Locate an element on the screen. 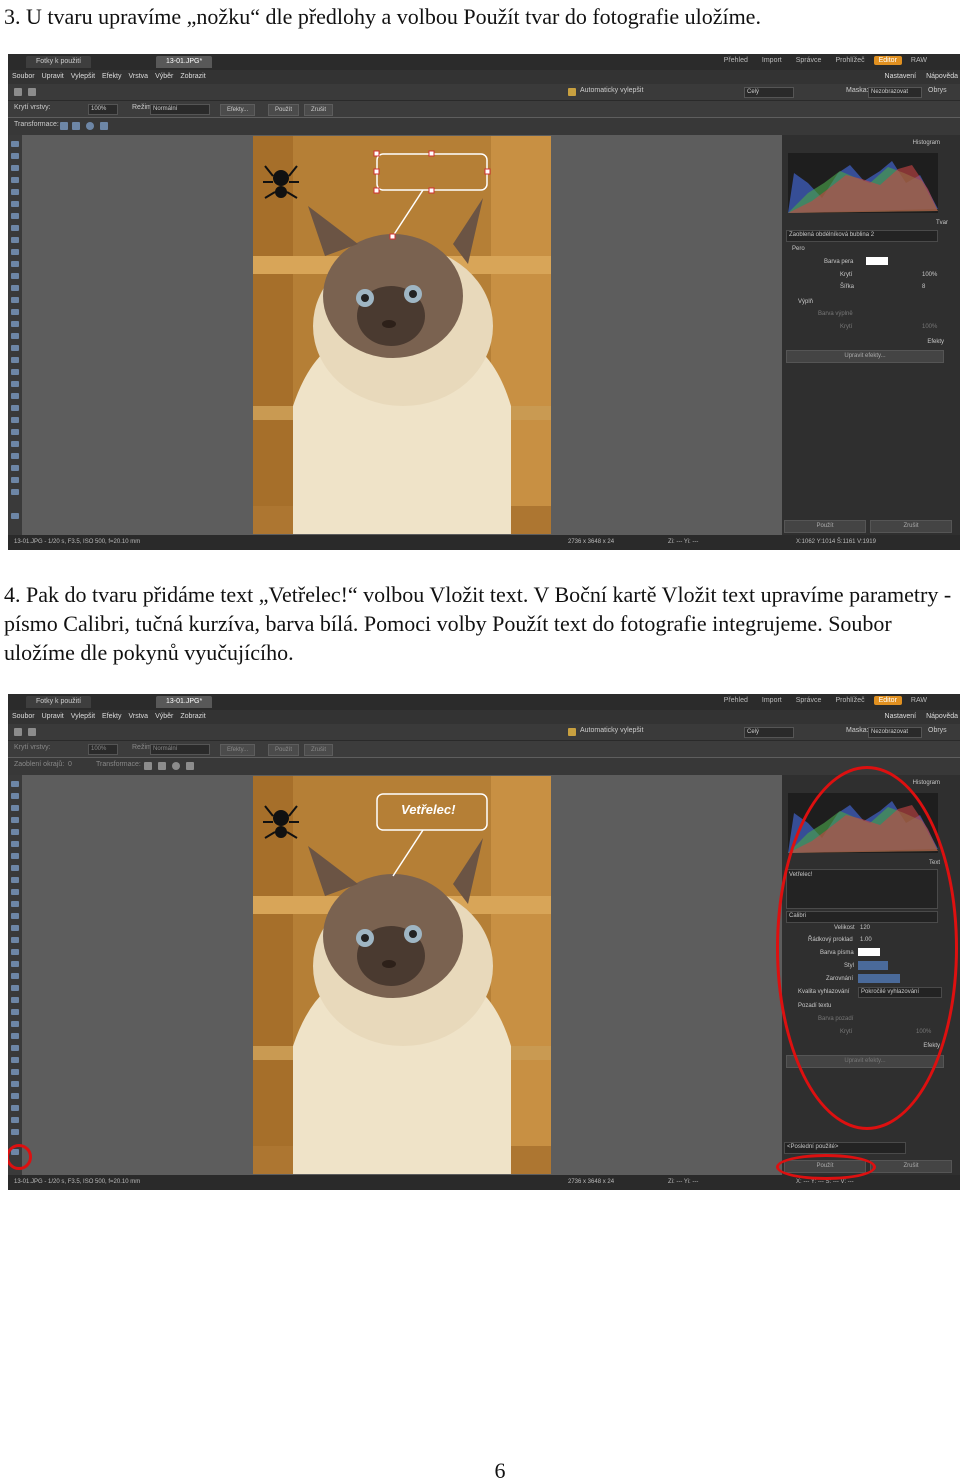 The height and width of the screenshot is (1484, 960). fill-opacity-value: 100% is located at coordinates (929, 327).